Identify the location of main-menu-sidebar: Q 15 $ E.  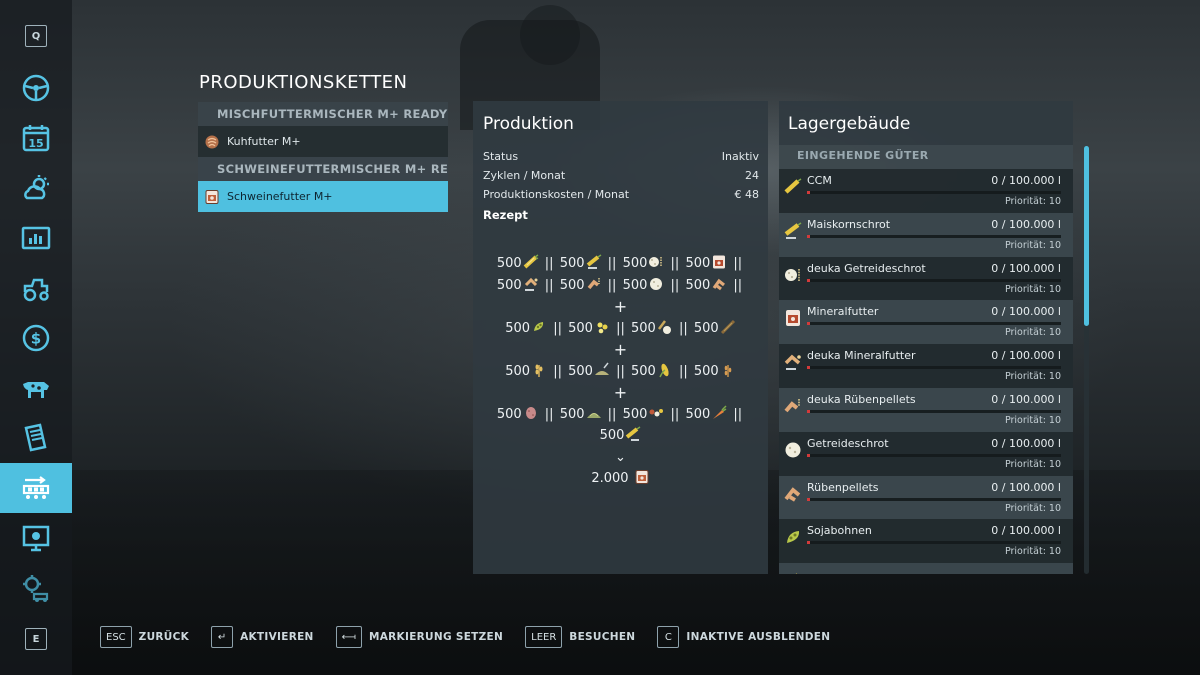
(36, 337).